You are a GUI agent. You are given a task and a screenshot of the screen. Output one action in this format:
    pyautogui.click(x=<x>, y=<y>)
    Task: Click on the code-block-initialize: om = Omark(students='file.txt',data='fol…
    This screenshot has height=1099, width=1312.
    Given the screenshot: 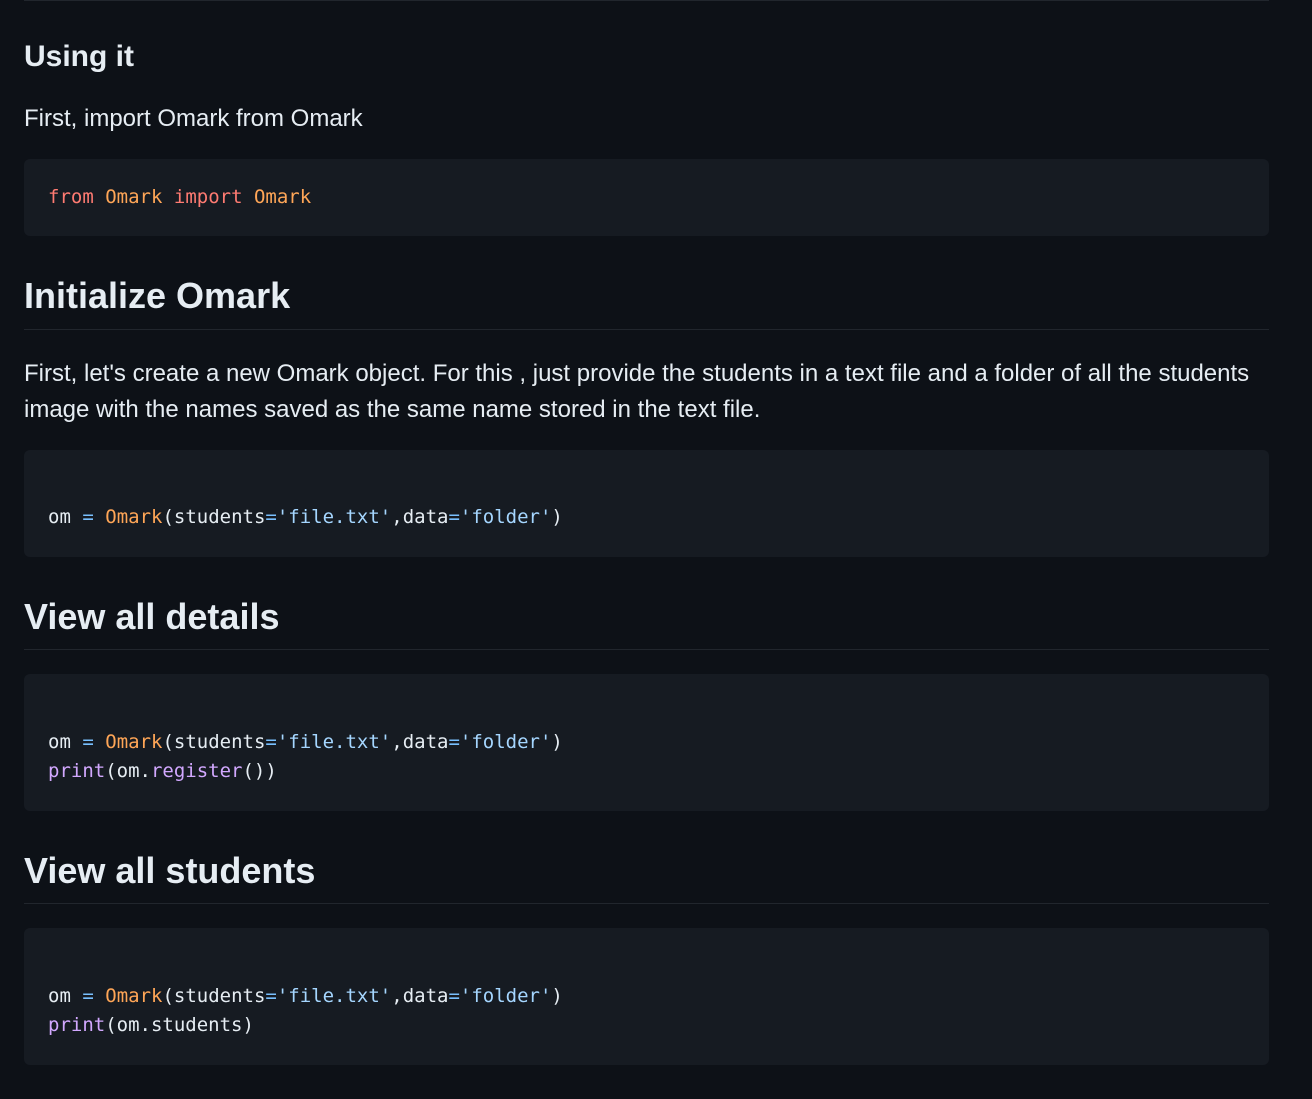 What is the action you would take?
    pyautogui.click(x=646, y=503)
    